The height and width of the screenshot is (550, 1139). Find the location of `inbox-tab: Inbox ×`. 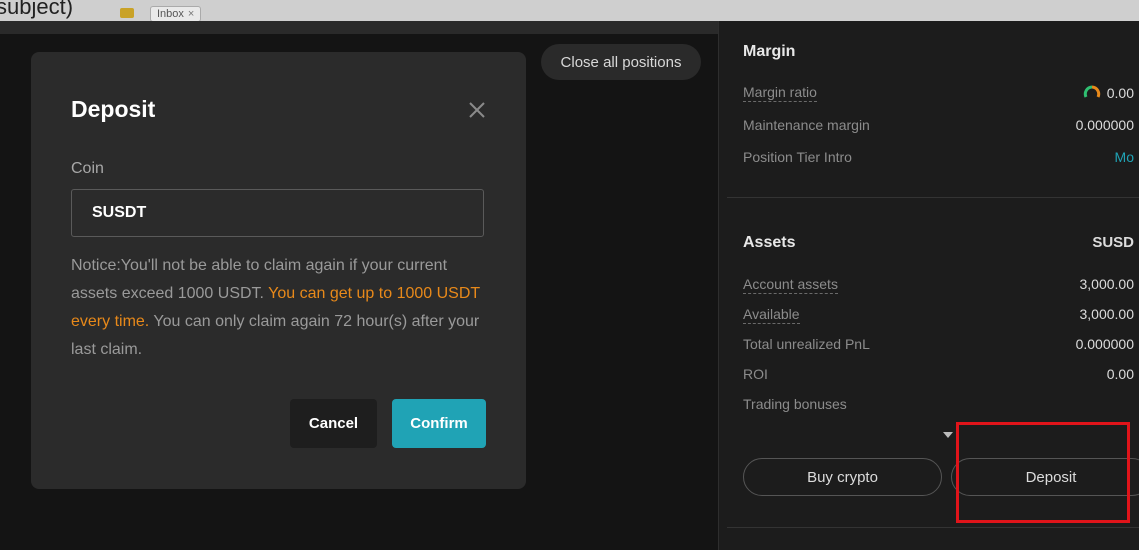

inbox-tab: Inbox × is located at coordinates (176, 13).